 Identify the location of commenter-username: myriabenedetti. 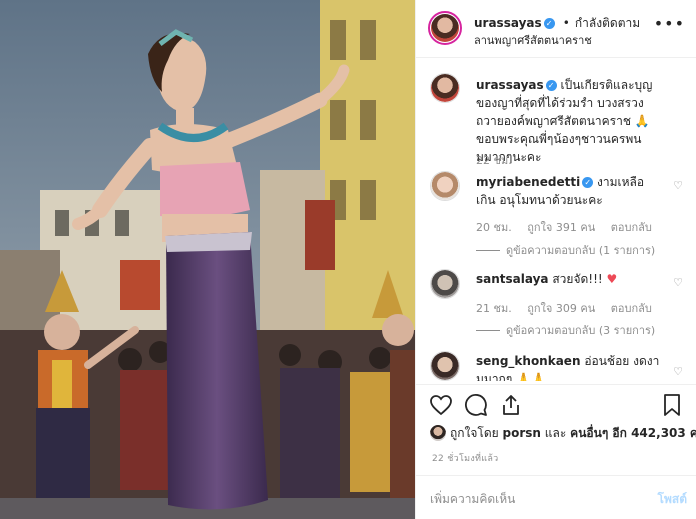
(528, 182).